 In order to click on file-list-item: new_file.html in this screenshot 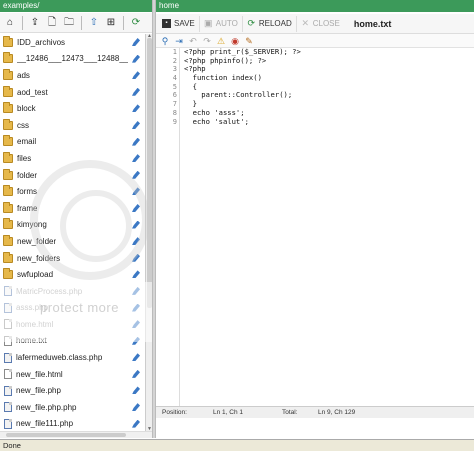, I will do `click(71, 374)`.